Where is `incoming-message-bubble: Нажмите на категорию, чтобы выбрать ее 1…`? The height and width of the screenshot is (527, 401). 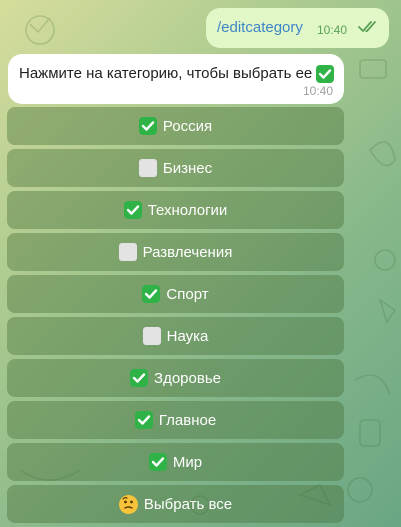 incoming-message-bubble: Нажмите на категорию, чтобы выбрать ее 1… is located at coordinates (176, 79).